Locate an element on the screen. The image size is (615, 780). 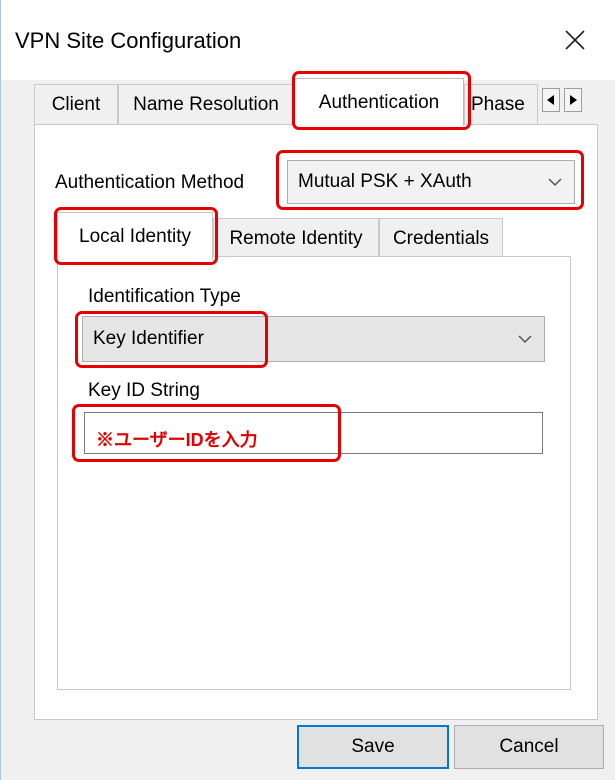
tab-client-label: Client is located at coordinates (76, 104).